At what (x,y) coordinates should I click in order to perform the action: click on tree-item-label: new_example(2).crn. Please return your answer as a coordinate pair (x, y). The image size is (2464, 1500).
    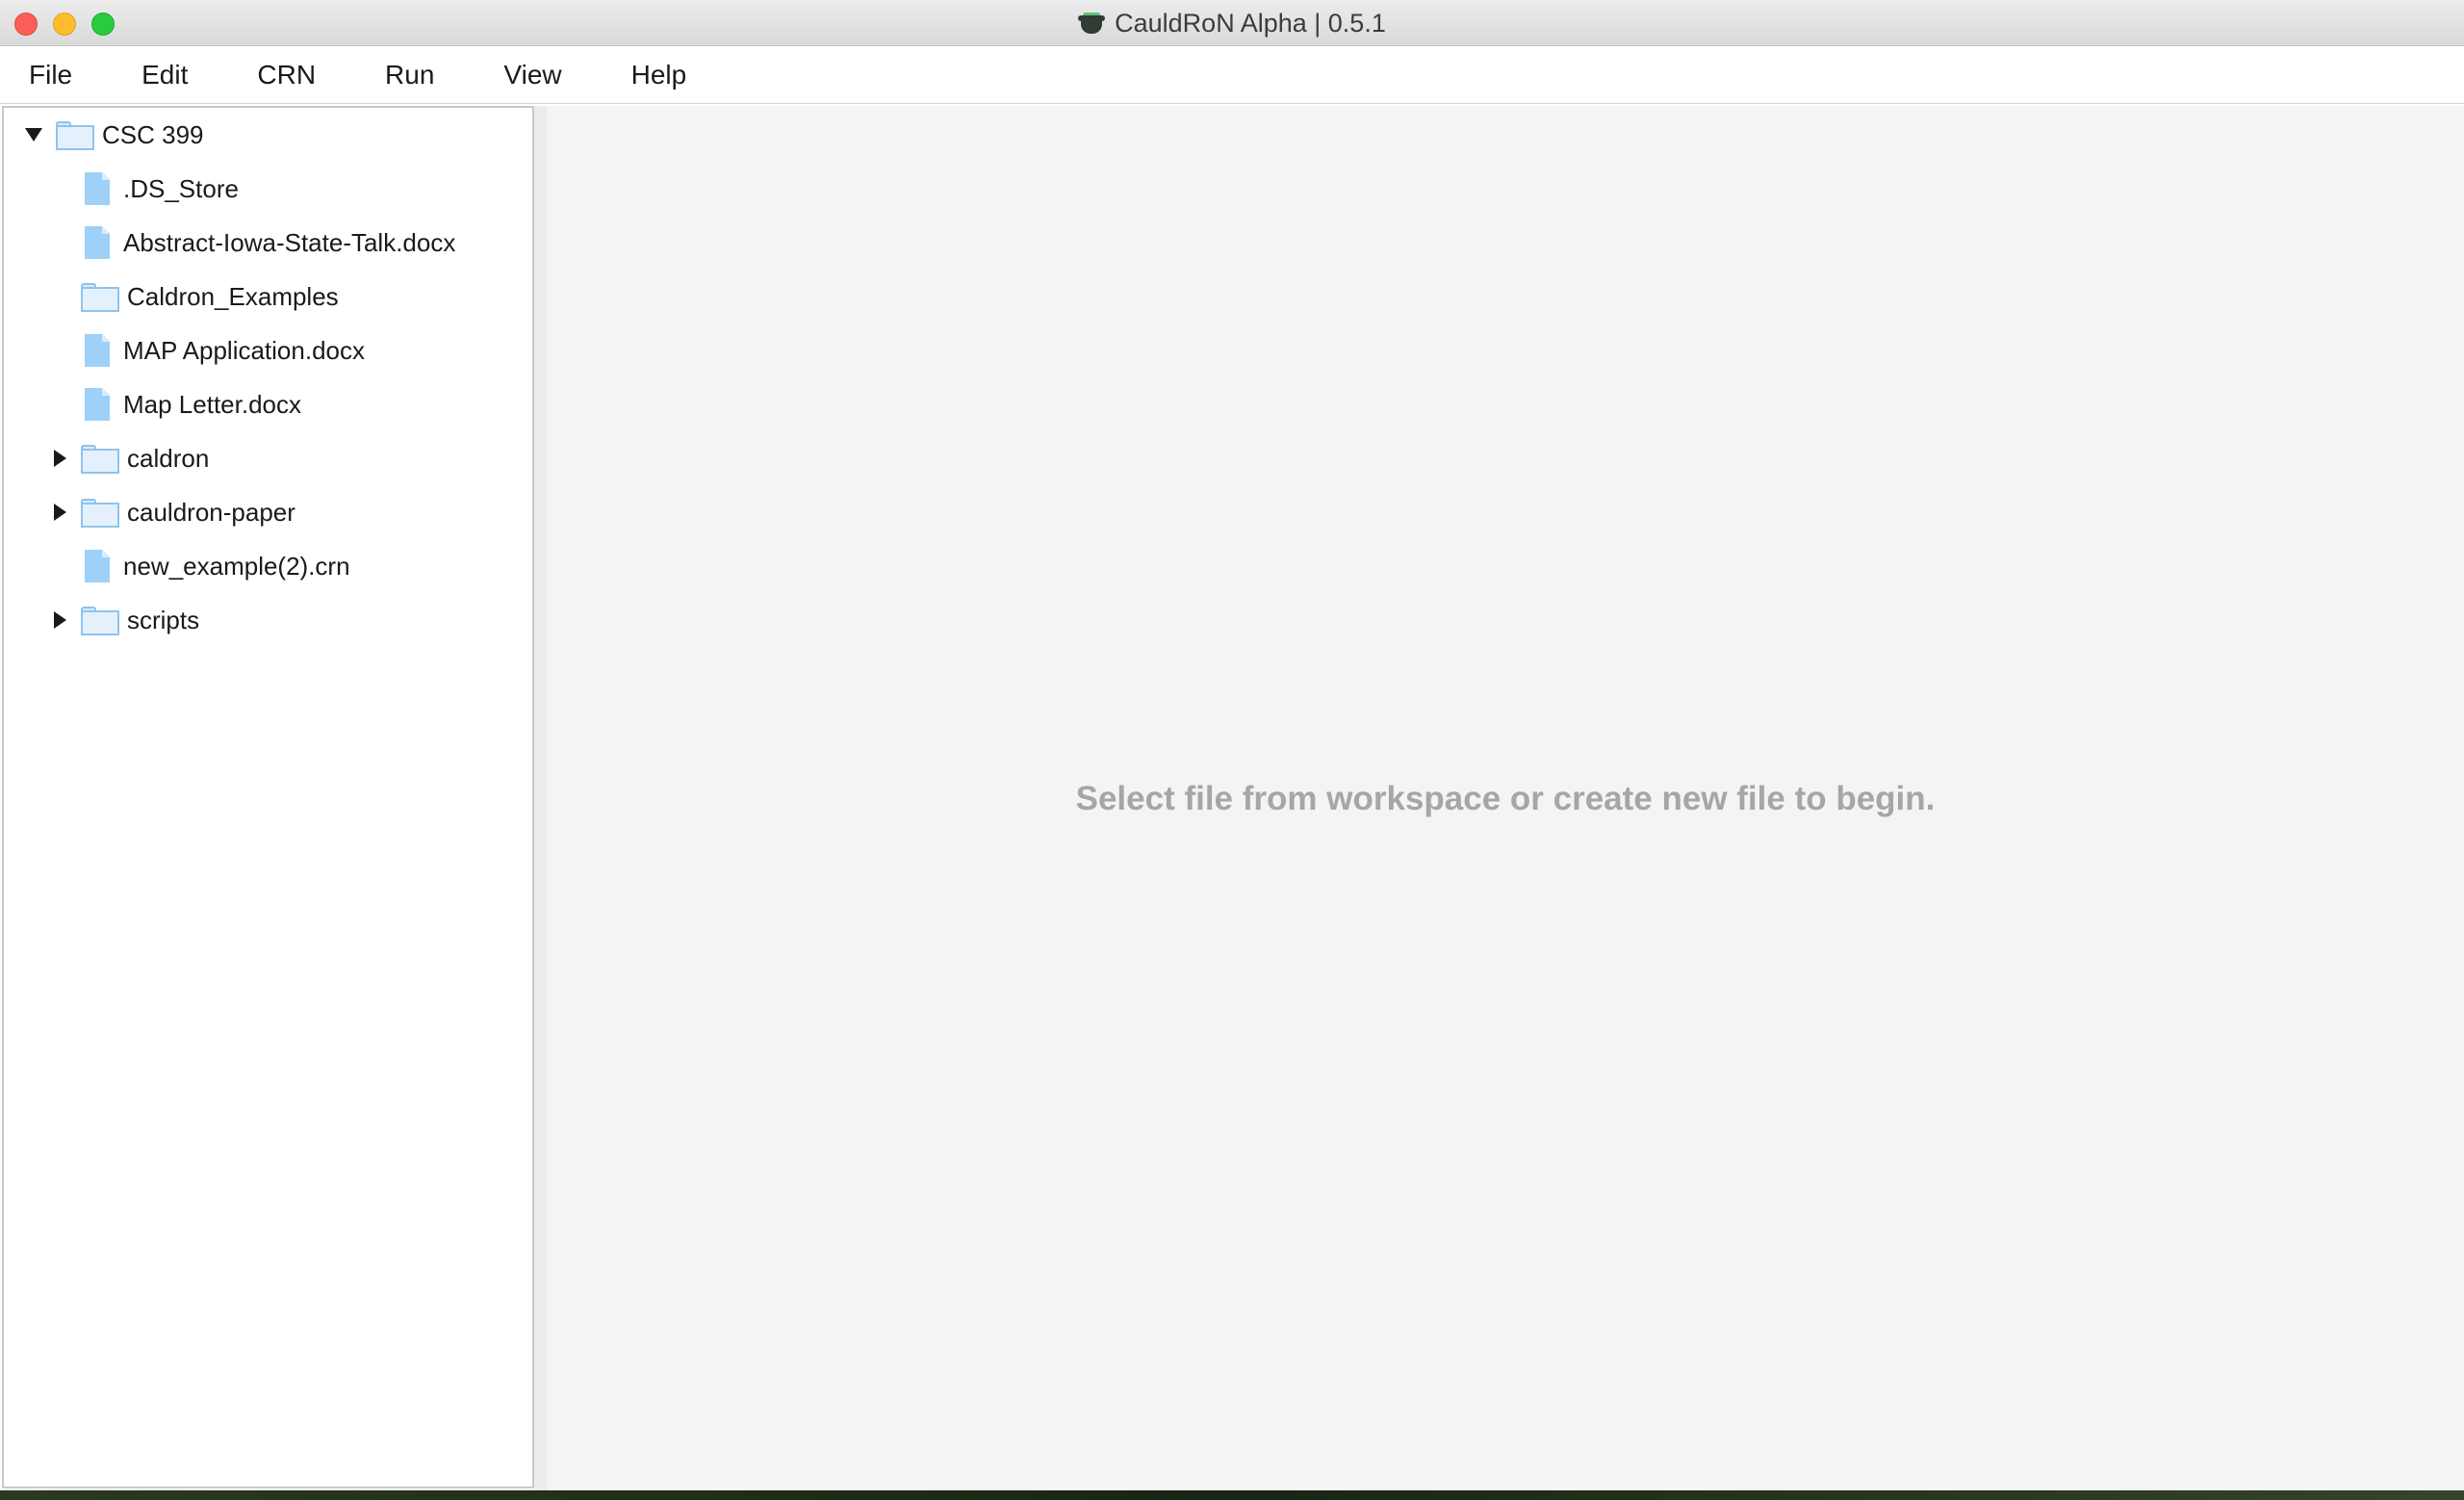
    Looking at the image, I should click on (236, 566).